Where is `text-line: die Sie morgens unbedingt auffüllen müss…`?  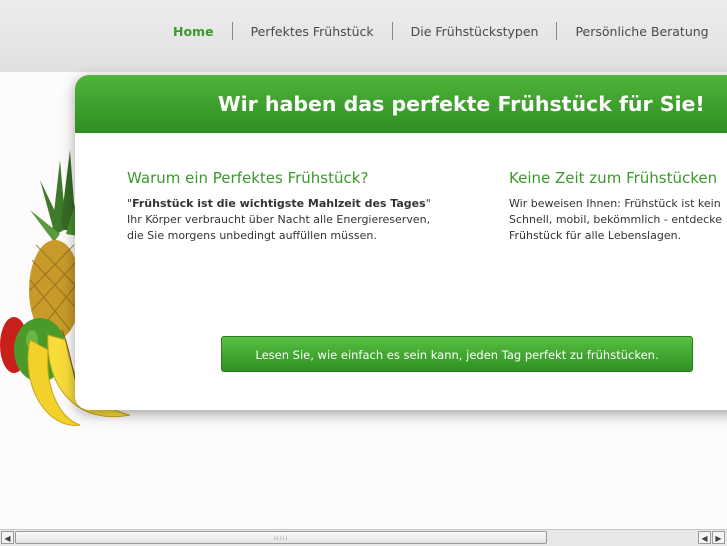 text-line: die Sie morgens unbedingt auffüllen müss… is located at coordinates (279, 236).